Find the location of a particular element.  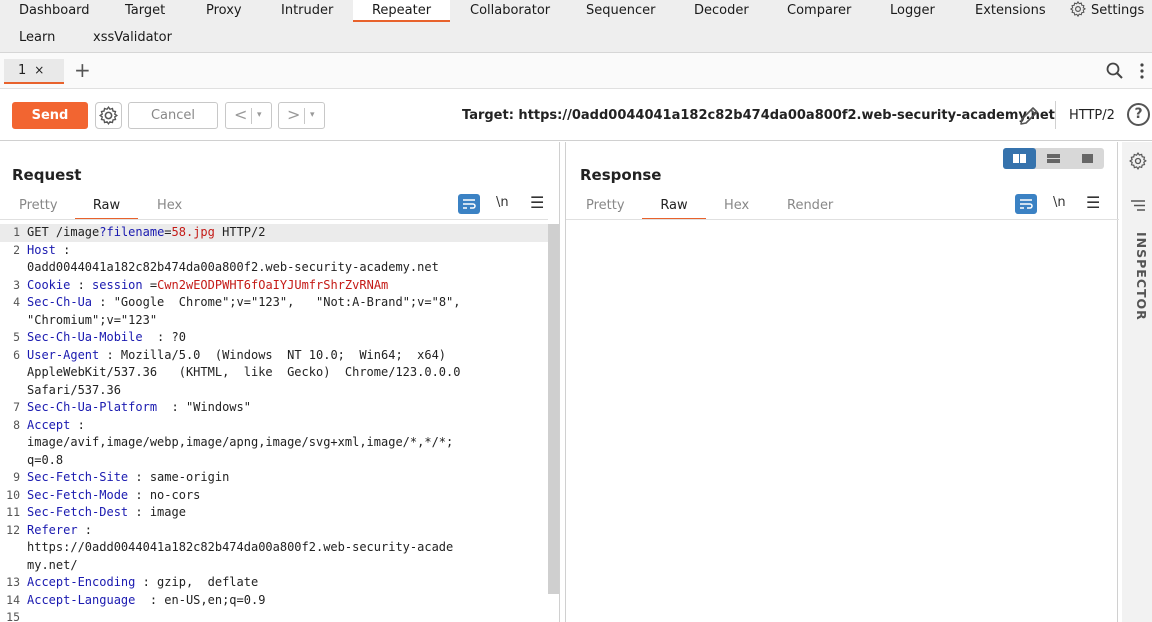

nav-logger: Logger is located at coordinates (912, 11).